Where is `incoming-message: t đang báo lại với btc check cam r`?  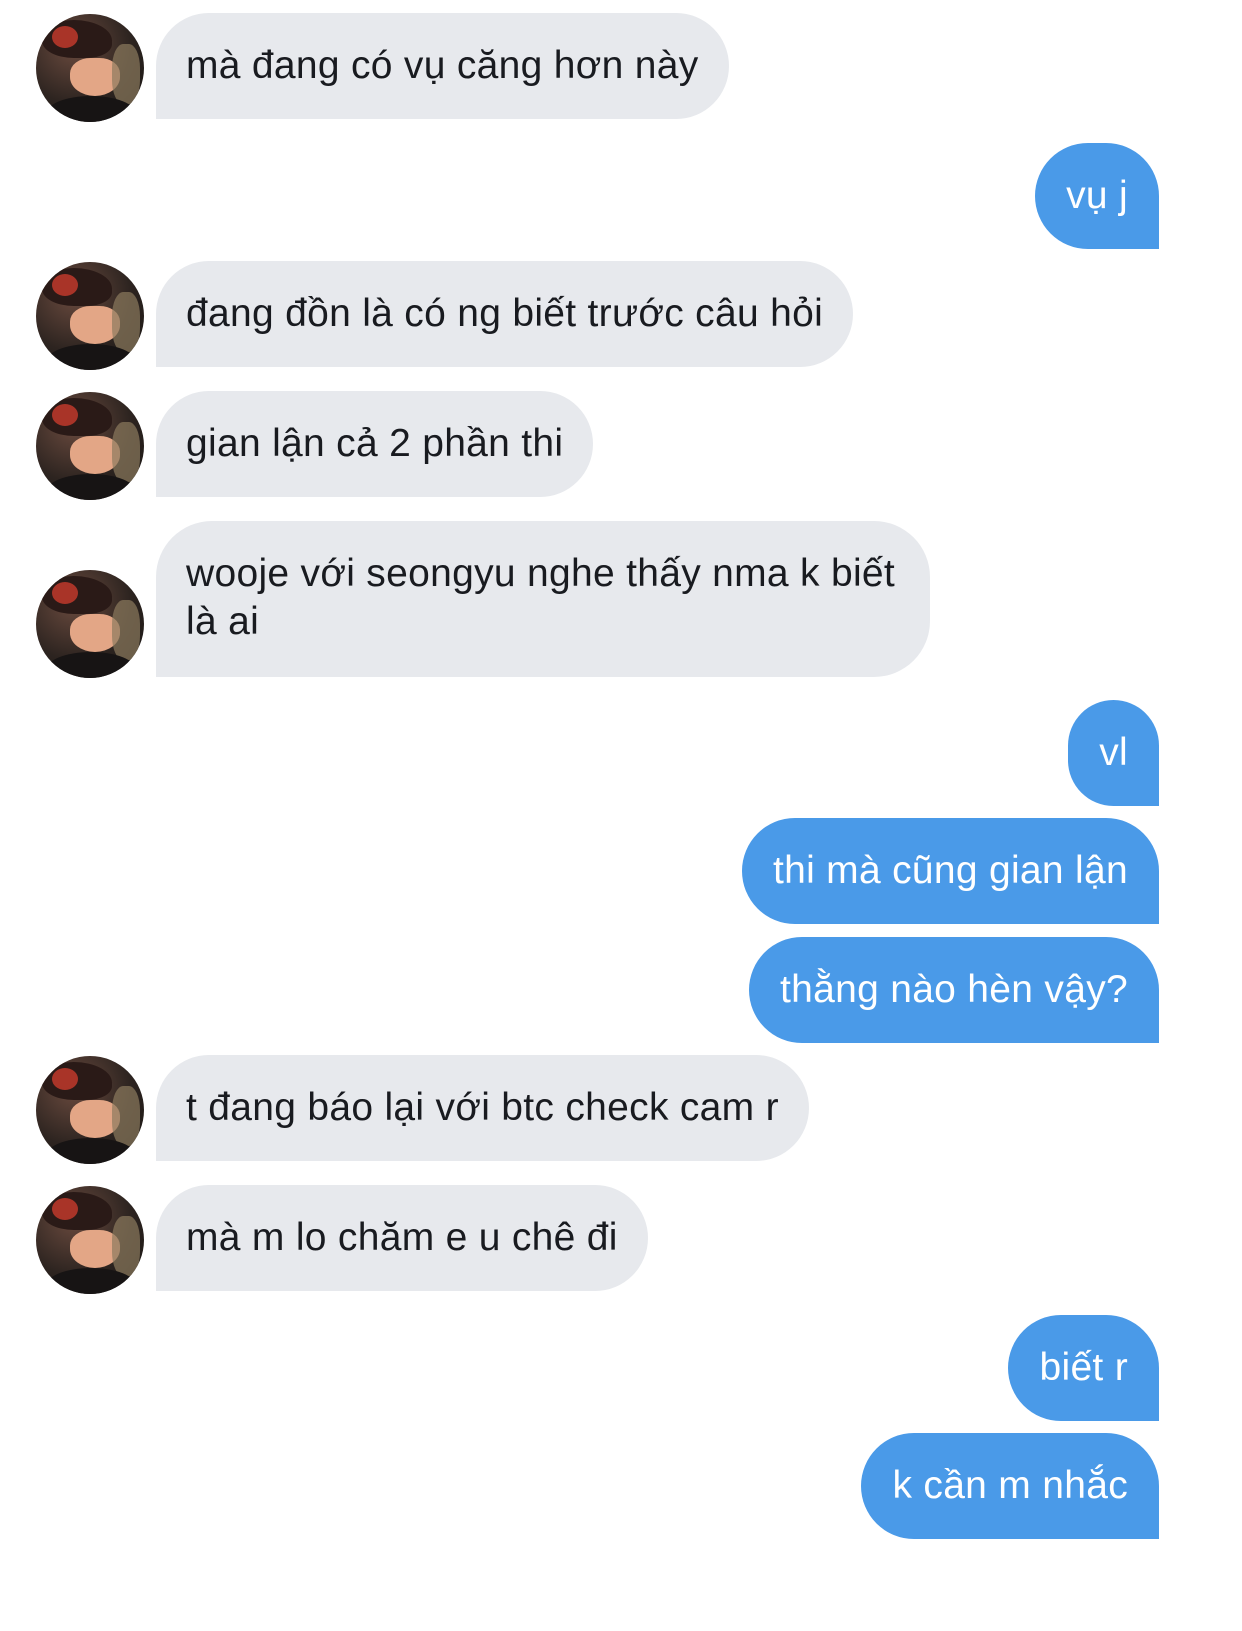
incoming-message: t đang báo lại với btc check cam r is located at coordinates (482, 1108).